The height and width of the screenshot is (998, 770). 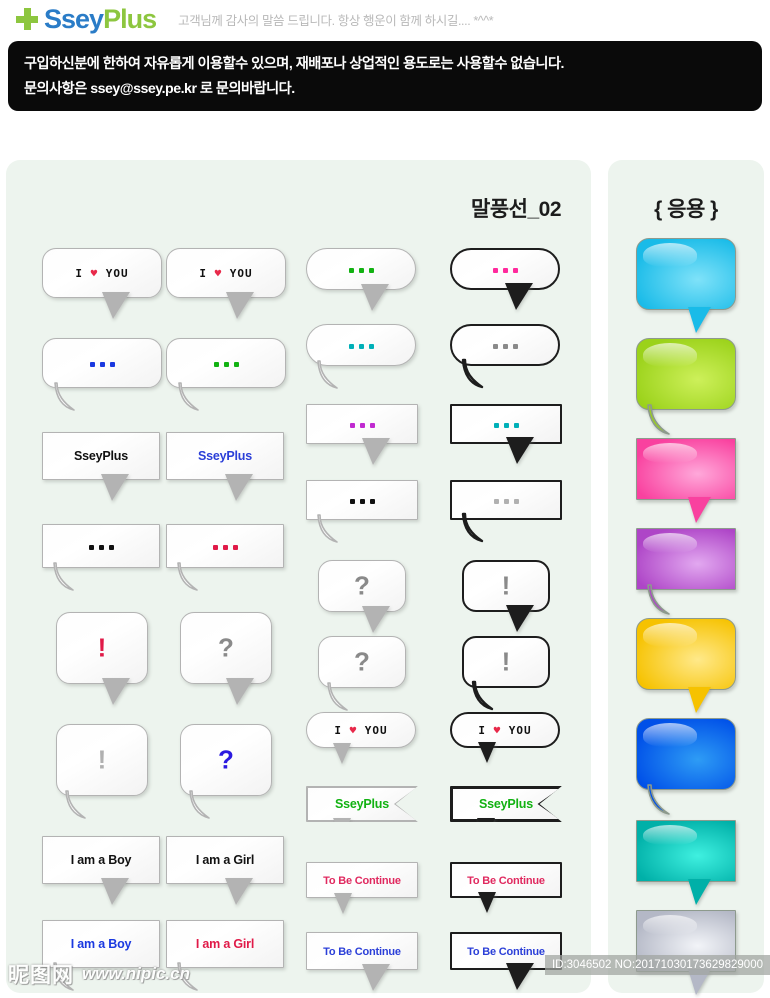 What do you see at coordinates (226, 283) in the screenshot?
I see `speech-bubble: I ♥ YOU` at bounding box center [226, 283].